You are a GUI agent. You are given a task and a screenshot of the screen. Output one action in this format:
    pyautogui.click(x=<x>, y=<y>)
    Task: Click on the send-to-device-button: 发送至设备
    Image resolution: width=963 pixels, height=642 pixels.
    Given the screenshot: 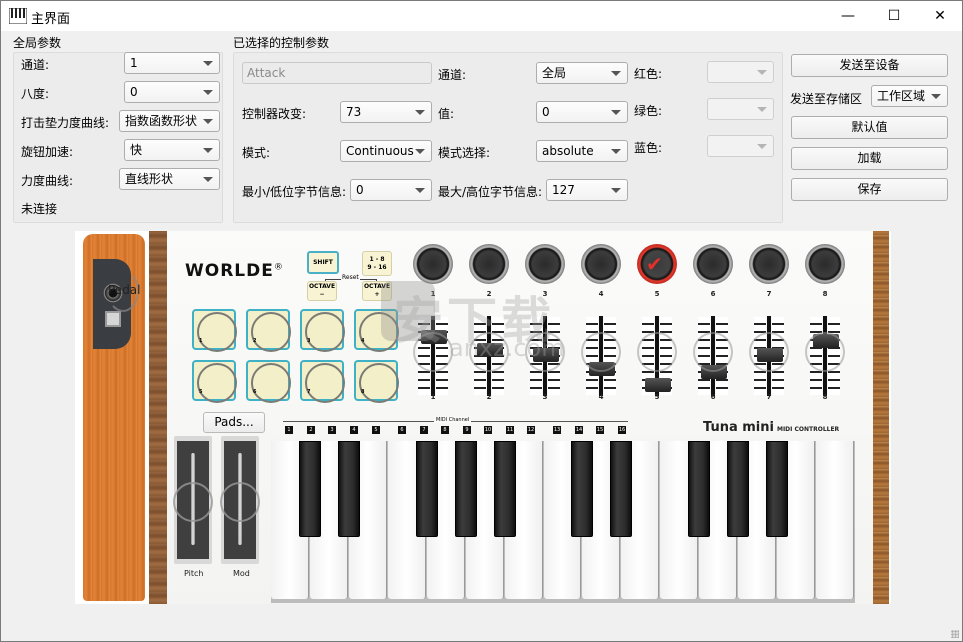 What is the action you would take?
    pyautogui.click(x=869, y=65)
    